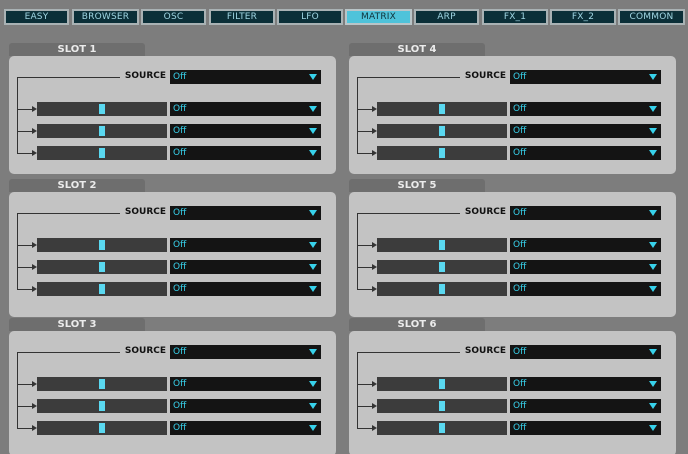 The width and height of the screenshot is (688, 454). Describe the element at coordinates (245, 406) in the screenshot. I see `slot-3-destination-dropdown-2: Off` at that location.